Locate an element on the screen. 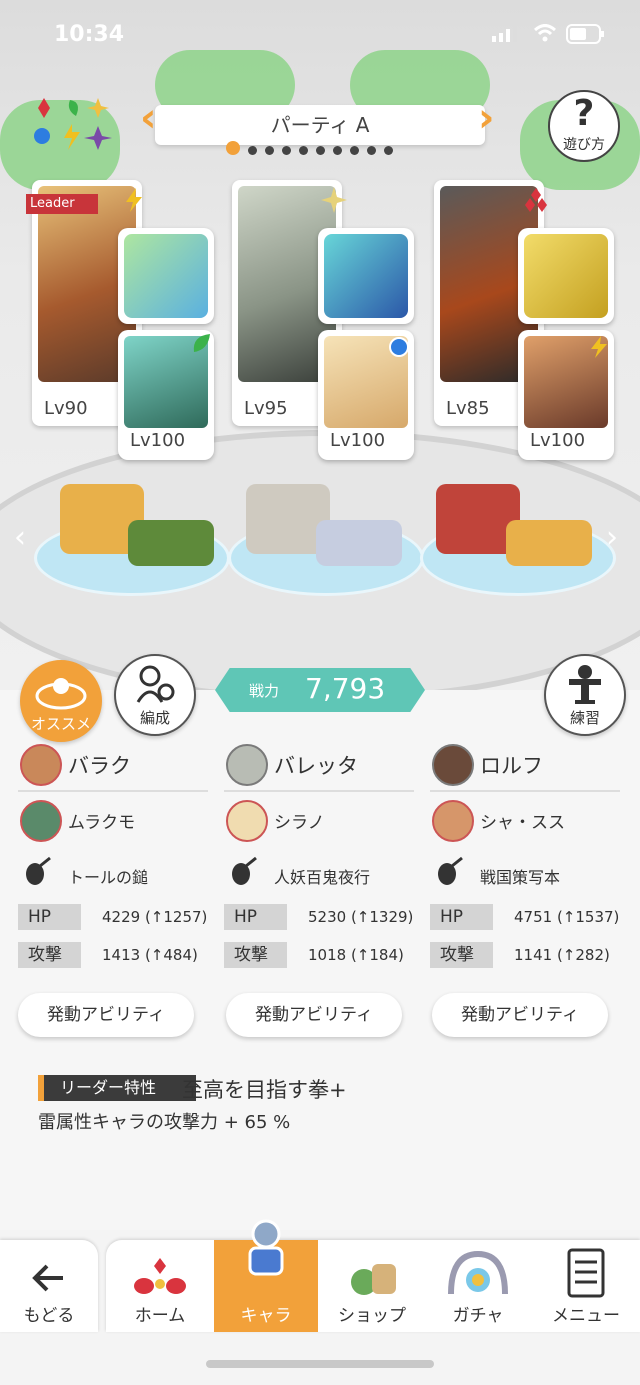 Image resolution: width=640 pixels, height=1385 pixels. party-page-indicator is located at coordinates (321, 147).